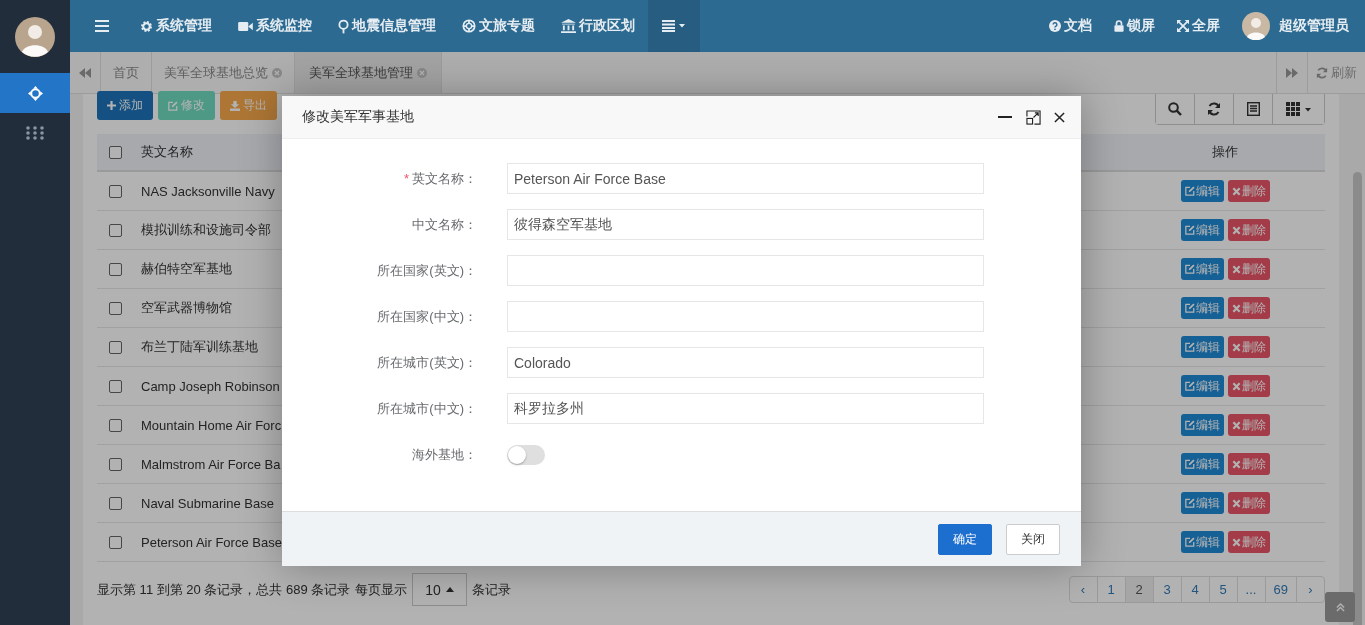 This screenshot has width=1365, height=625. I want to click on input-field: Peterson Air Force Base, so click(745, 178).